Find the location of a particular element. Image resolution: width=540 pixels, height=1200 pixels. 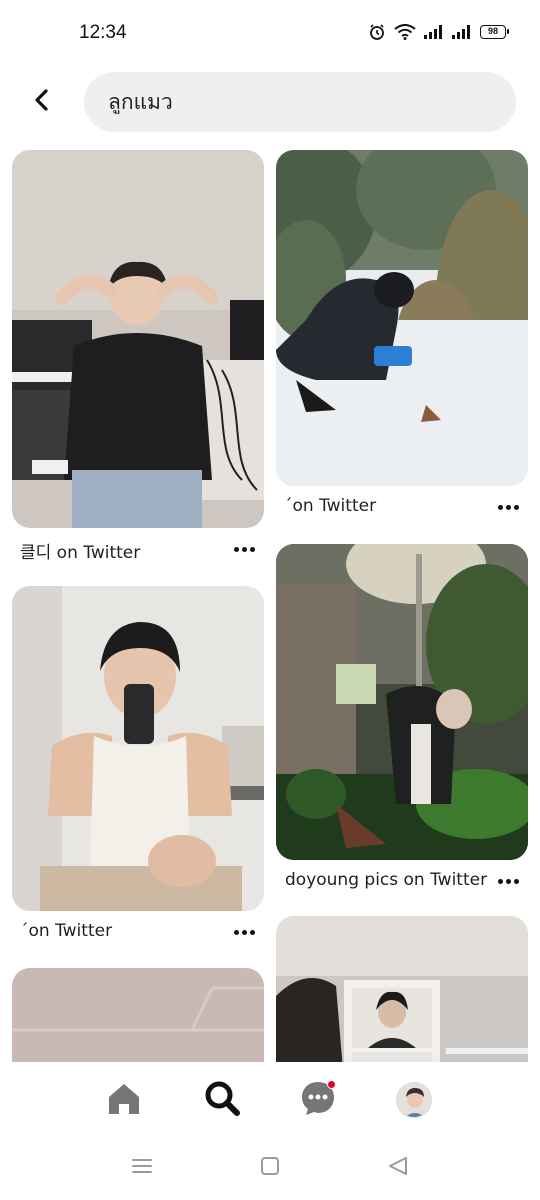

pin-caption: doyoung pics on Twitter is located at coordinates (386, 880).